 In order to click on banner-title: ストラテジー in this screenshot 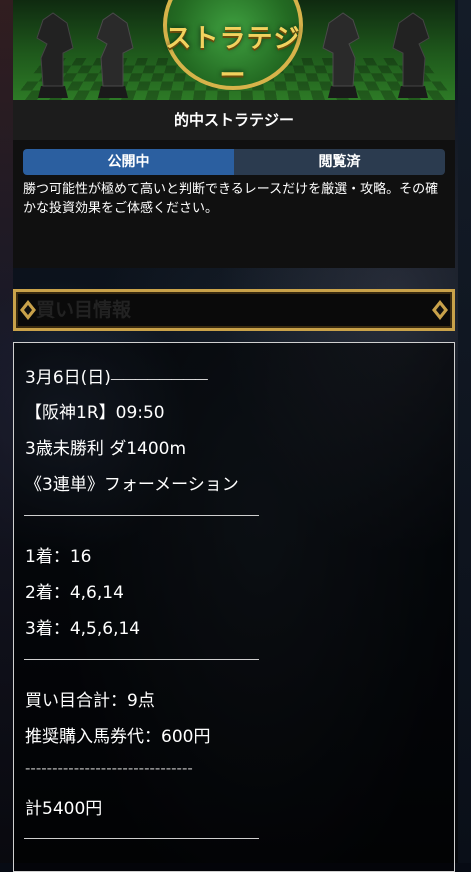, I will do `click(233, 57)`.